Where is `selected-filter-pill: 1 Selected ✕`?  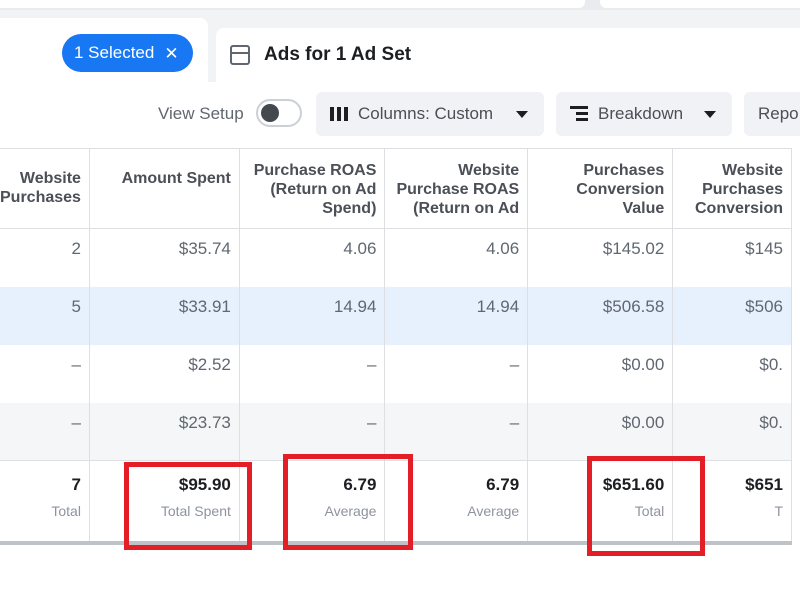 selected-filter-pill: 1 Selected ✕ is located at coordinates (127, 53).